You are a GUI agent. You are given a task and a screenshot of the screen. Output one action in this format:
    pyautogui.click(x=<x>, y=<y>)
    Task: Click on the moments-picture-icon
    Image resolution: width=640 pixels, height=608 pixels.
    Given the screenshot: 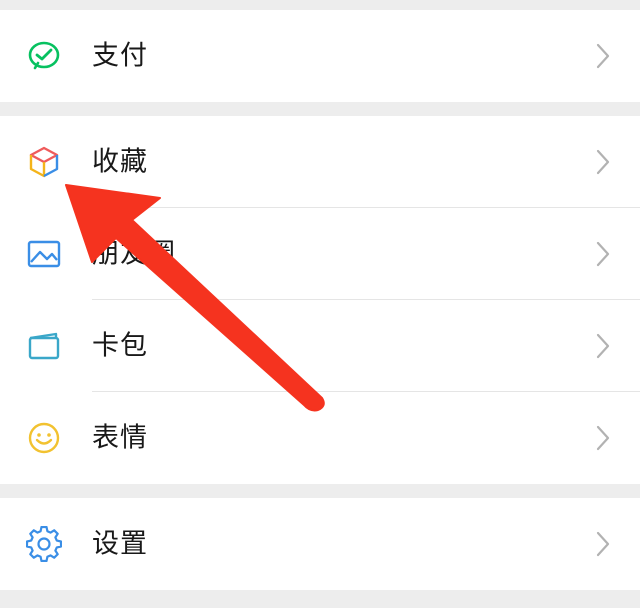 What is the action you would take?
    pyautogui.click(x=44, y=254)
    